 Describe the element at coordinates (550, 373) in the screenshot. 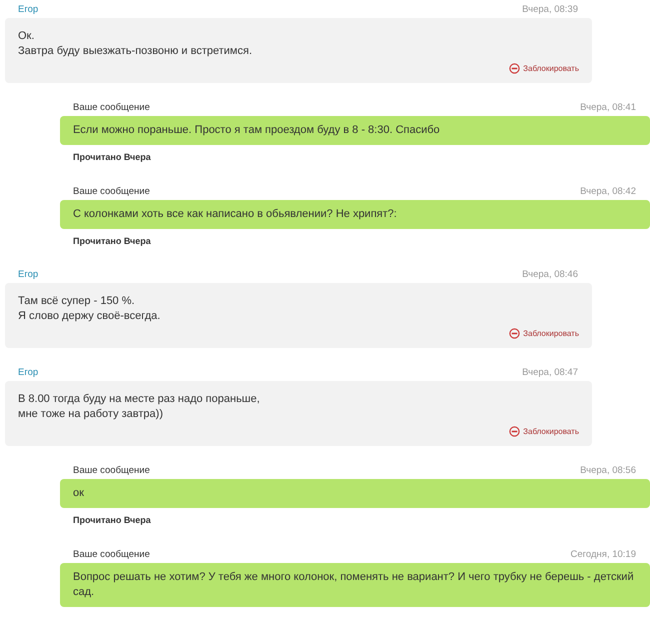

I see `message-time: Вчера, 08:47` at that location.